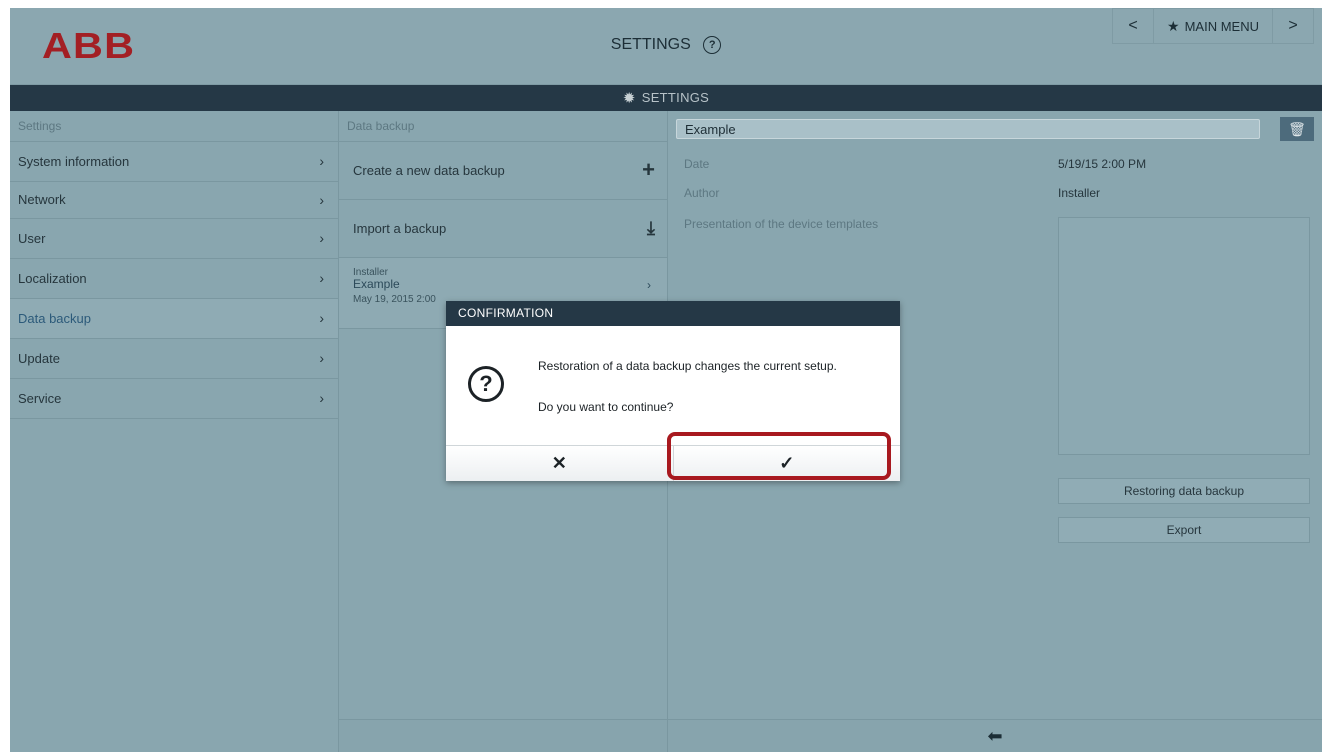  Describe the element at coordinates (42, 199) in the screenshot. I see `sidebar-item-label: Network` at that location.